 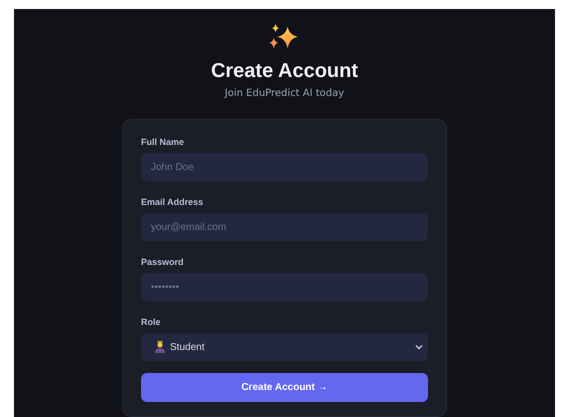 I want to click on select-value: Student, so click(x=187, y=347).